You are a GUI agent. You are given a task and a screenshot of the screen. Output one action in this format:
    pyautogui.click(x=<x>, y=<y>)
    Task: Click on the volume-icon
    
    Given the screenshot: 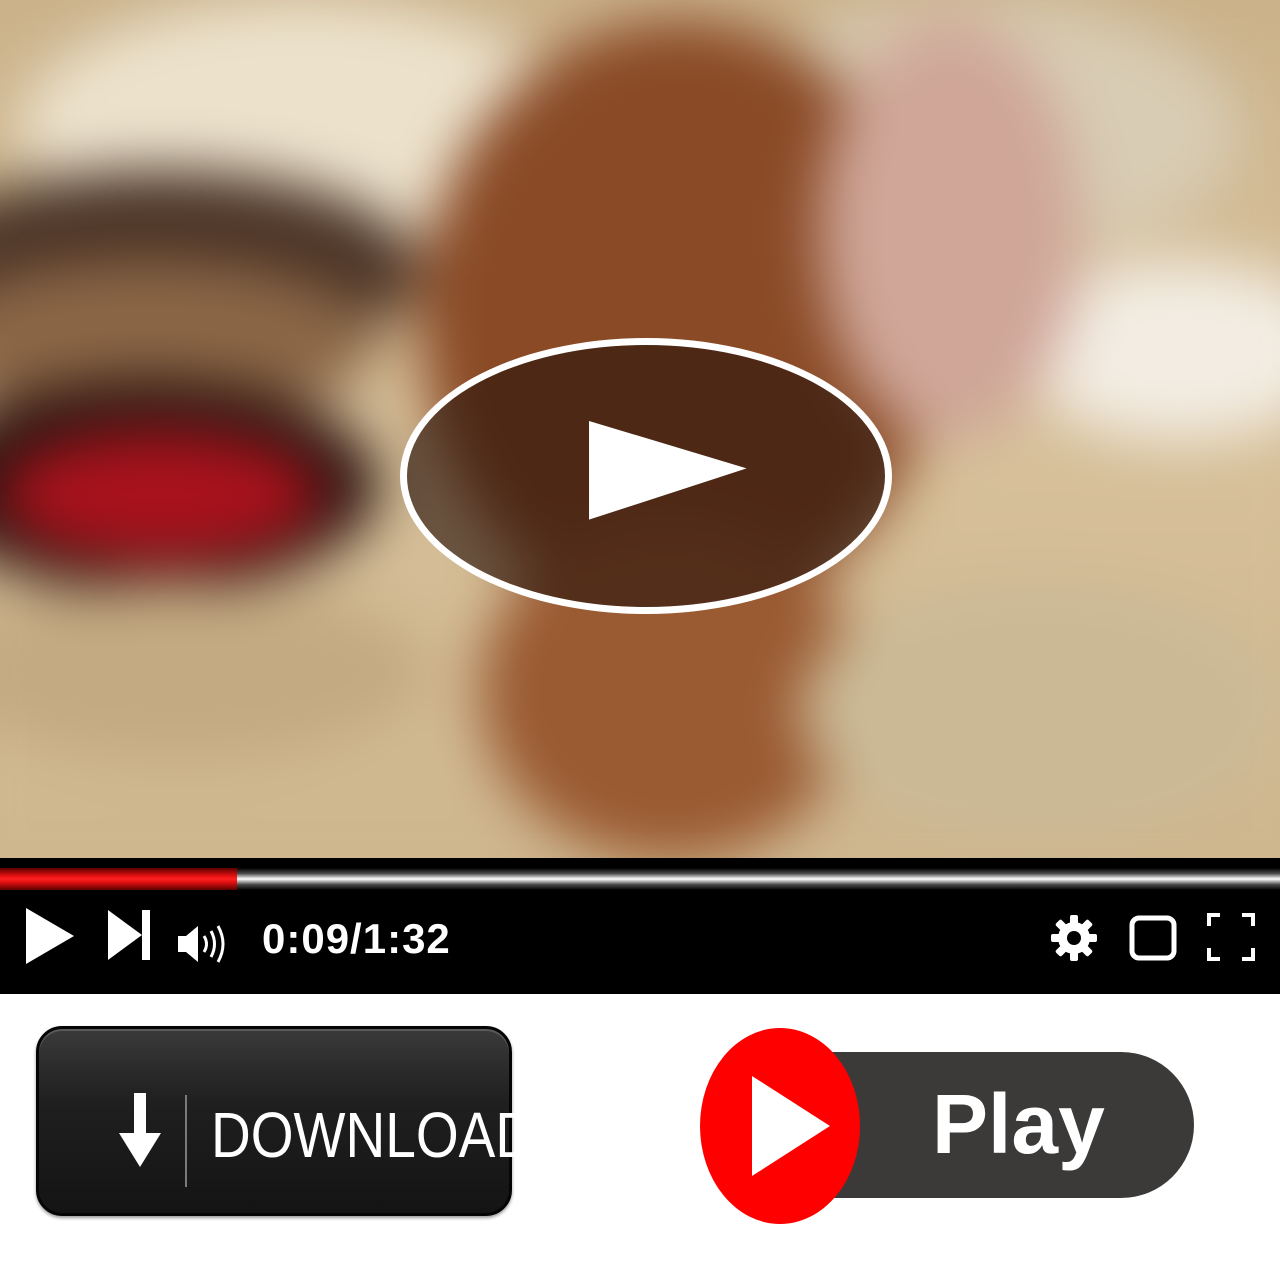 What is the action you would take?
    pyautogui.click(x=201, y=944)
    